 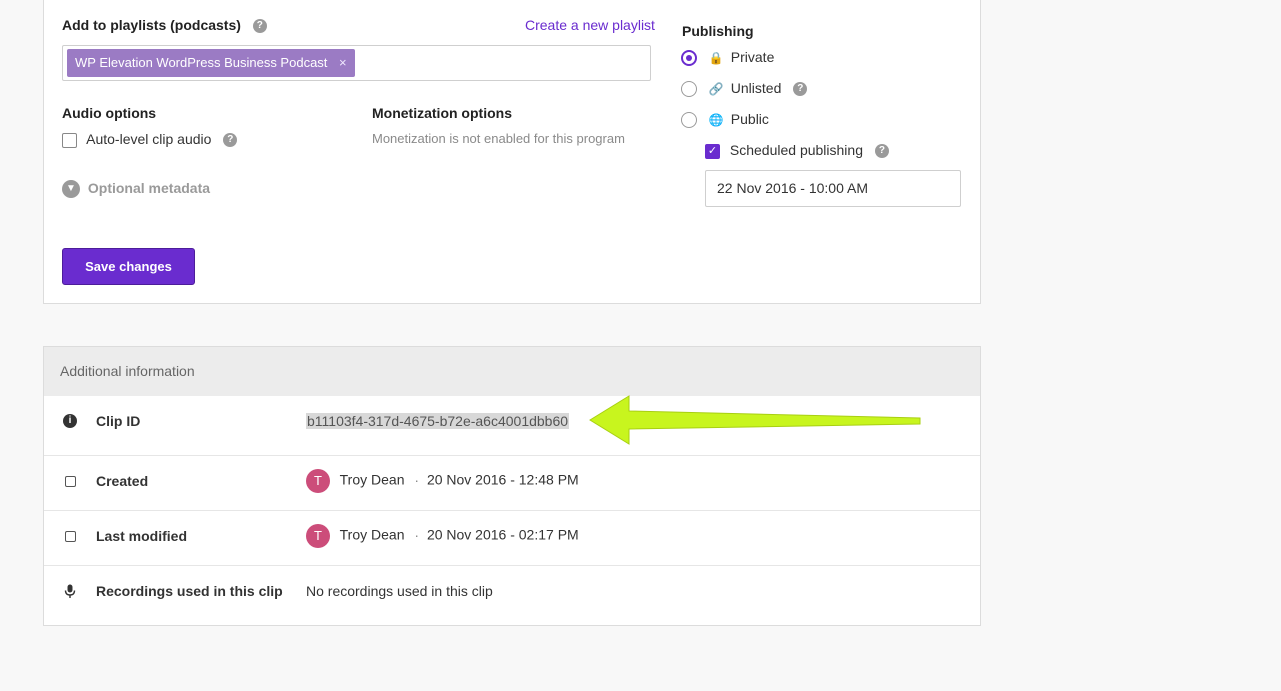 What do you see at coordinates (716, 58) in the screenshot?
I see `lock-icon: 🔒` at bounding box center [716, 58].